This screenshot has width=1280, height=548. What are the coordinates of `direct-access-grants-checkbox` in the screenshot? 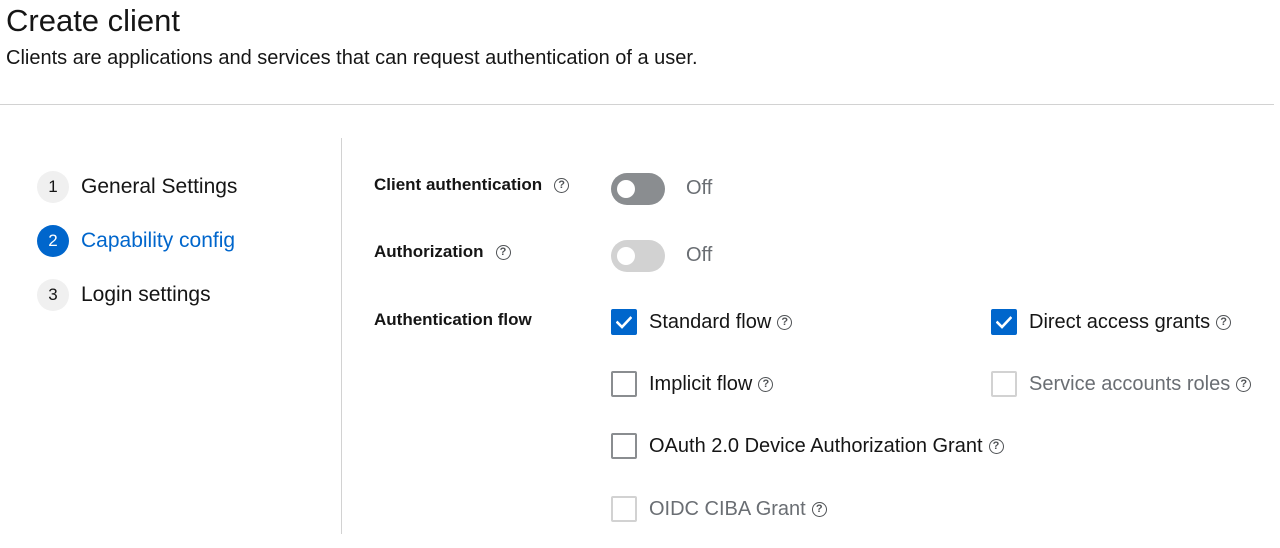 It's located at (1004, 322).